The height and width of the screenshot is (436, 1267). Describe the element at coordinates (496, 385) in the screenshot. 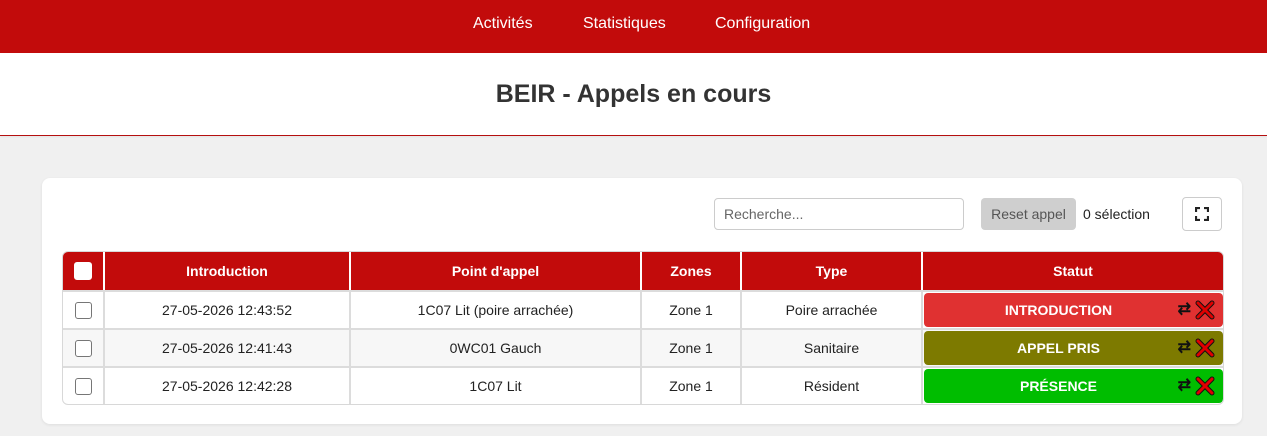

I see `cell-point: 1C07 Lit` at that location.